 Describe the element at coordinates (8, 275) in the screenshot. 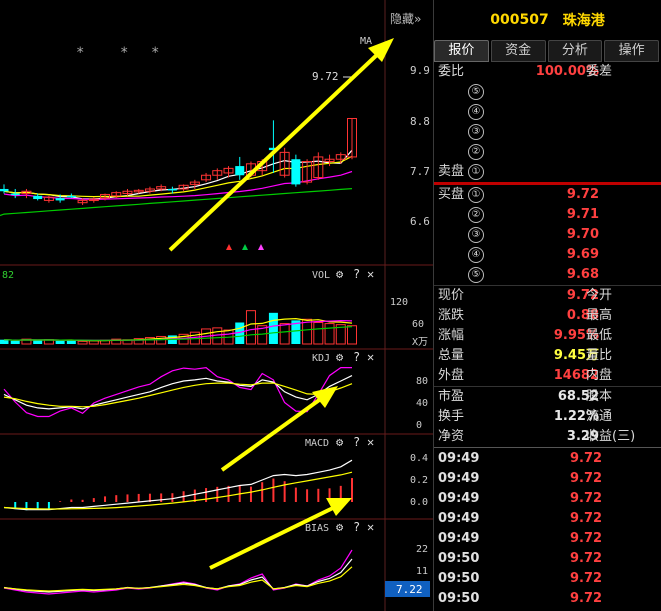

I see `vol-left-value: 82` at that location.